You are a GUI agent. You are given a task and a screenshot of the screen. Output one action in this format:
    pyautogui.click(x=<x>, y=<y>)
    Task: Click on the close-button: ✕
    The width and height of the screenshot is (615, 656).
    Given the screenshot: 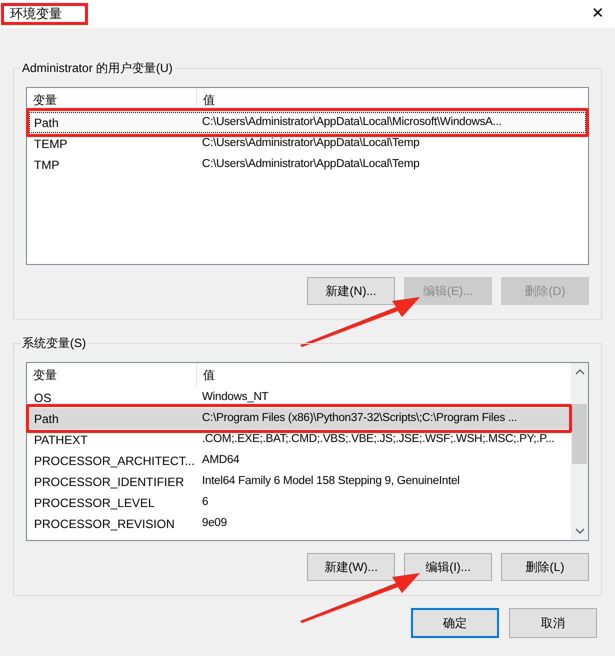 What is the action you would take?
    pyautogui.click(x=598, y=14)
    